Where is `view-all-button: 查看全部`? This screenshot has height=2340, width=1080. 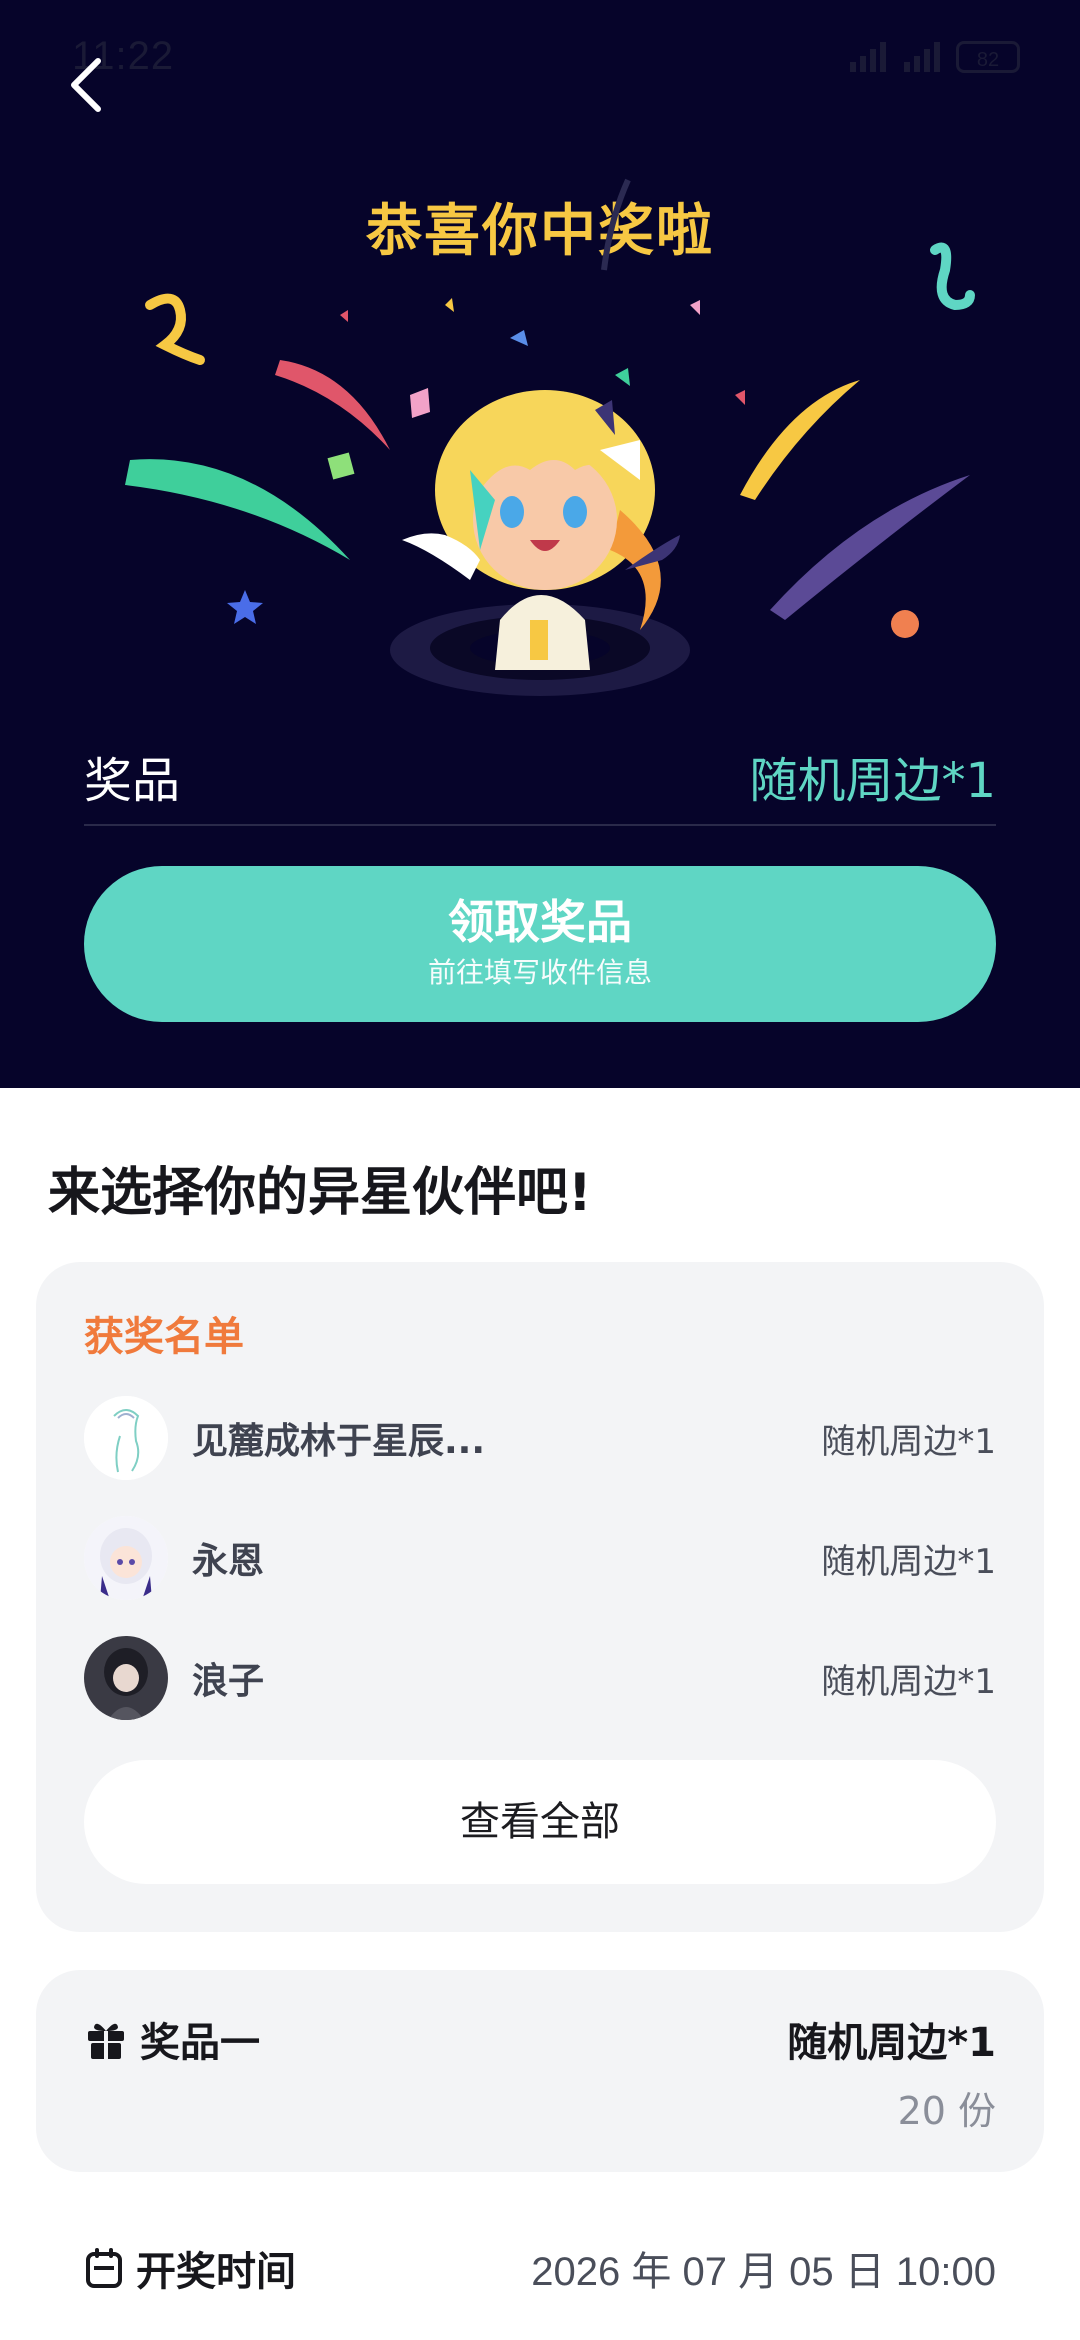
view-all-button: 查看全部 is located at coordinates (540, 1822).